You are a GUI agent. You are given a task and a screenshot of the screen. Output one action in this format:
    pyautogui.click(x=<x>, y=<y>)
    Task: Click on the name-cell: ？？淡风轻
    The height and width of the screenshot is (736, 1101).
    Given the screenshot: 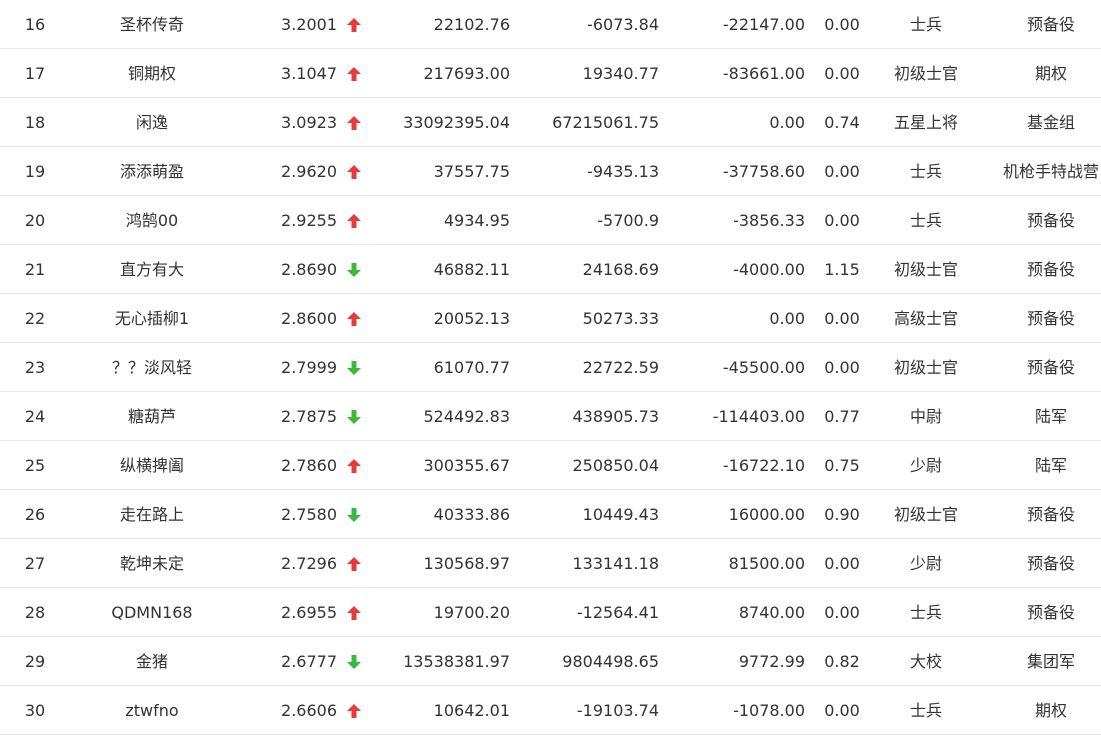 What is the action you would take?
    pyautogui.click(x=152, y=367)
    